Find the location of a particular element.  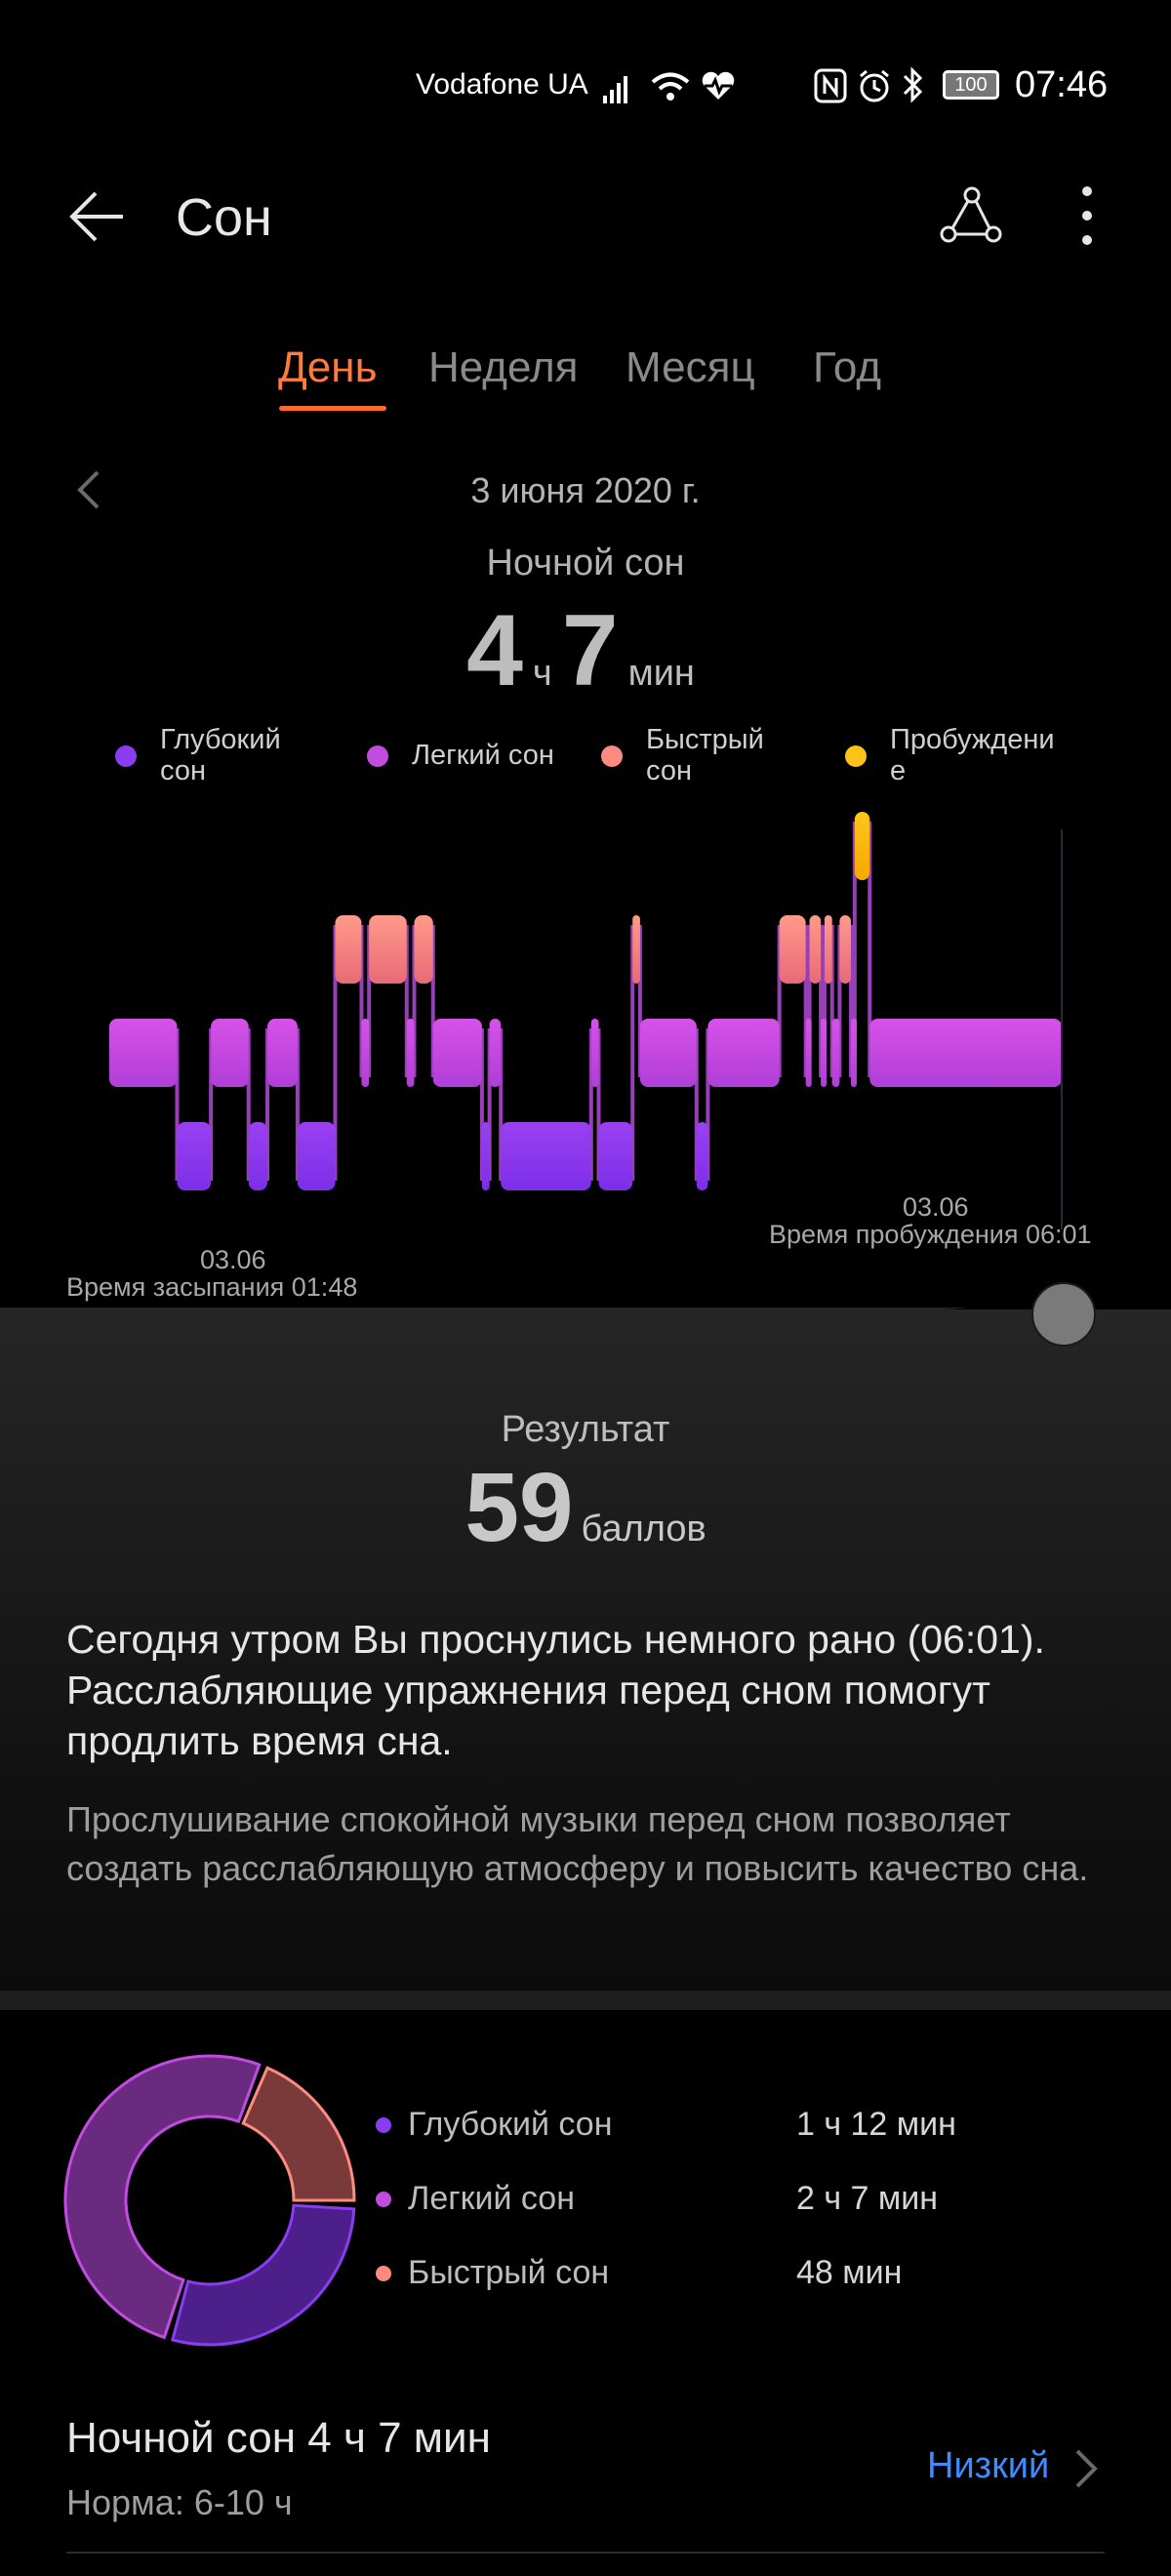

legend-awake: Пробуждение is located at coordinates (950, 755).